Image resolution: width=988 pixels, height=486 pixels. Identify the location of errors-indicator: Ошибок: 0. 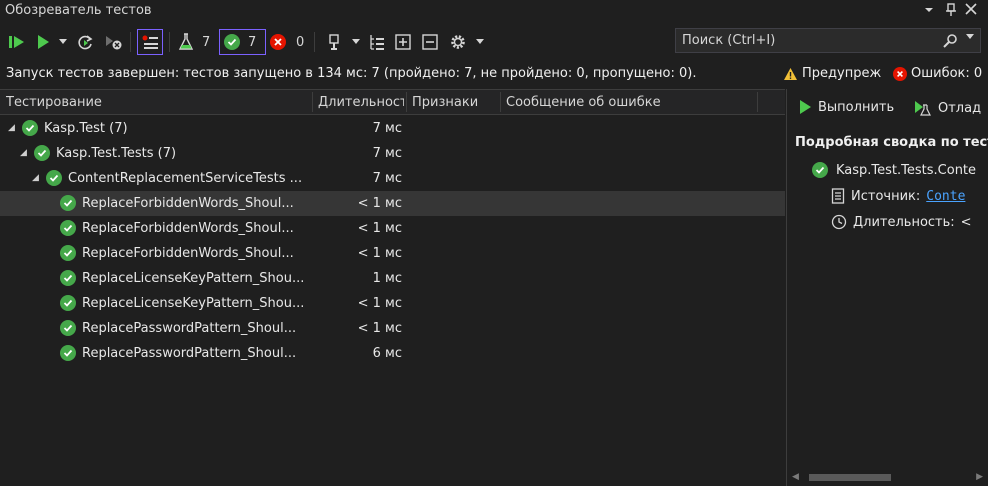
(937, 73).